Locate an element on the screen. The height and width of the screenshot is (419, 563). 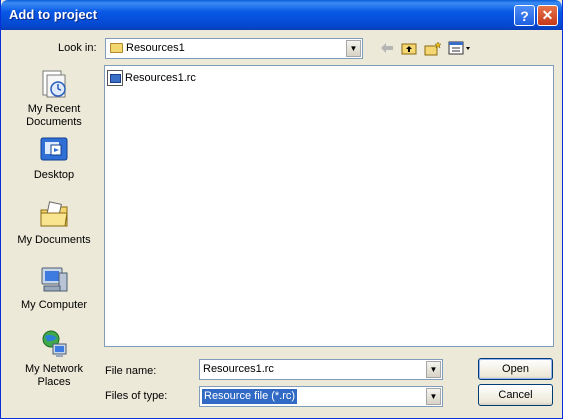
title-bar: Add to project ? ✕ is located at coordinates (281, 15).